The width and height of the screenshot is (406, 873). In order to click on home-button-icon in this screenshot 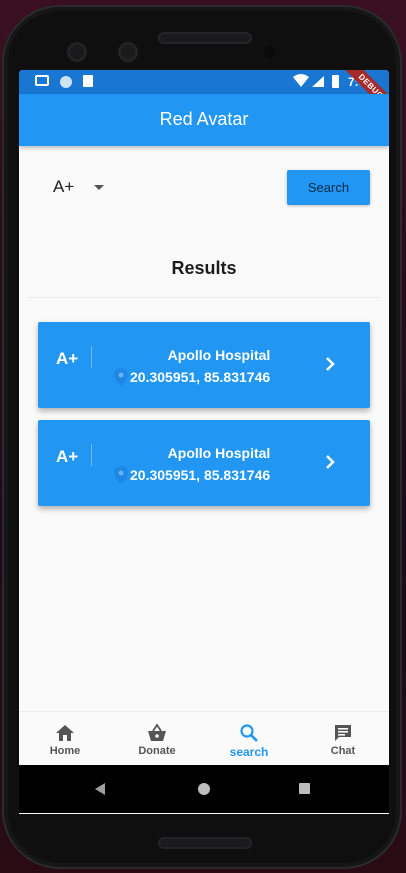, I will do `click(204, 789)`.